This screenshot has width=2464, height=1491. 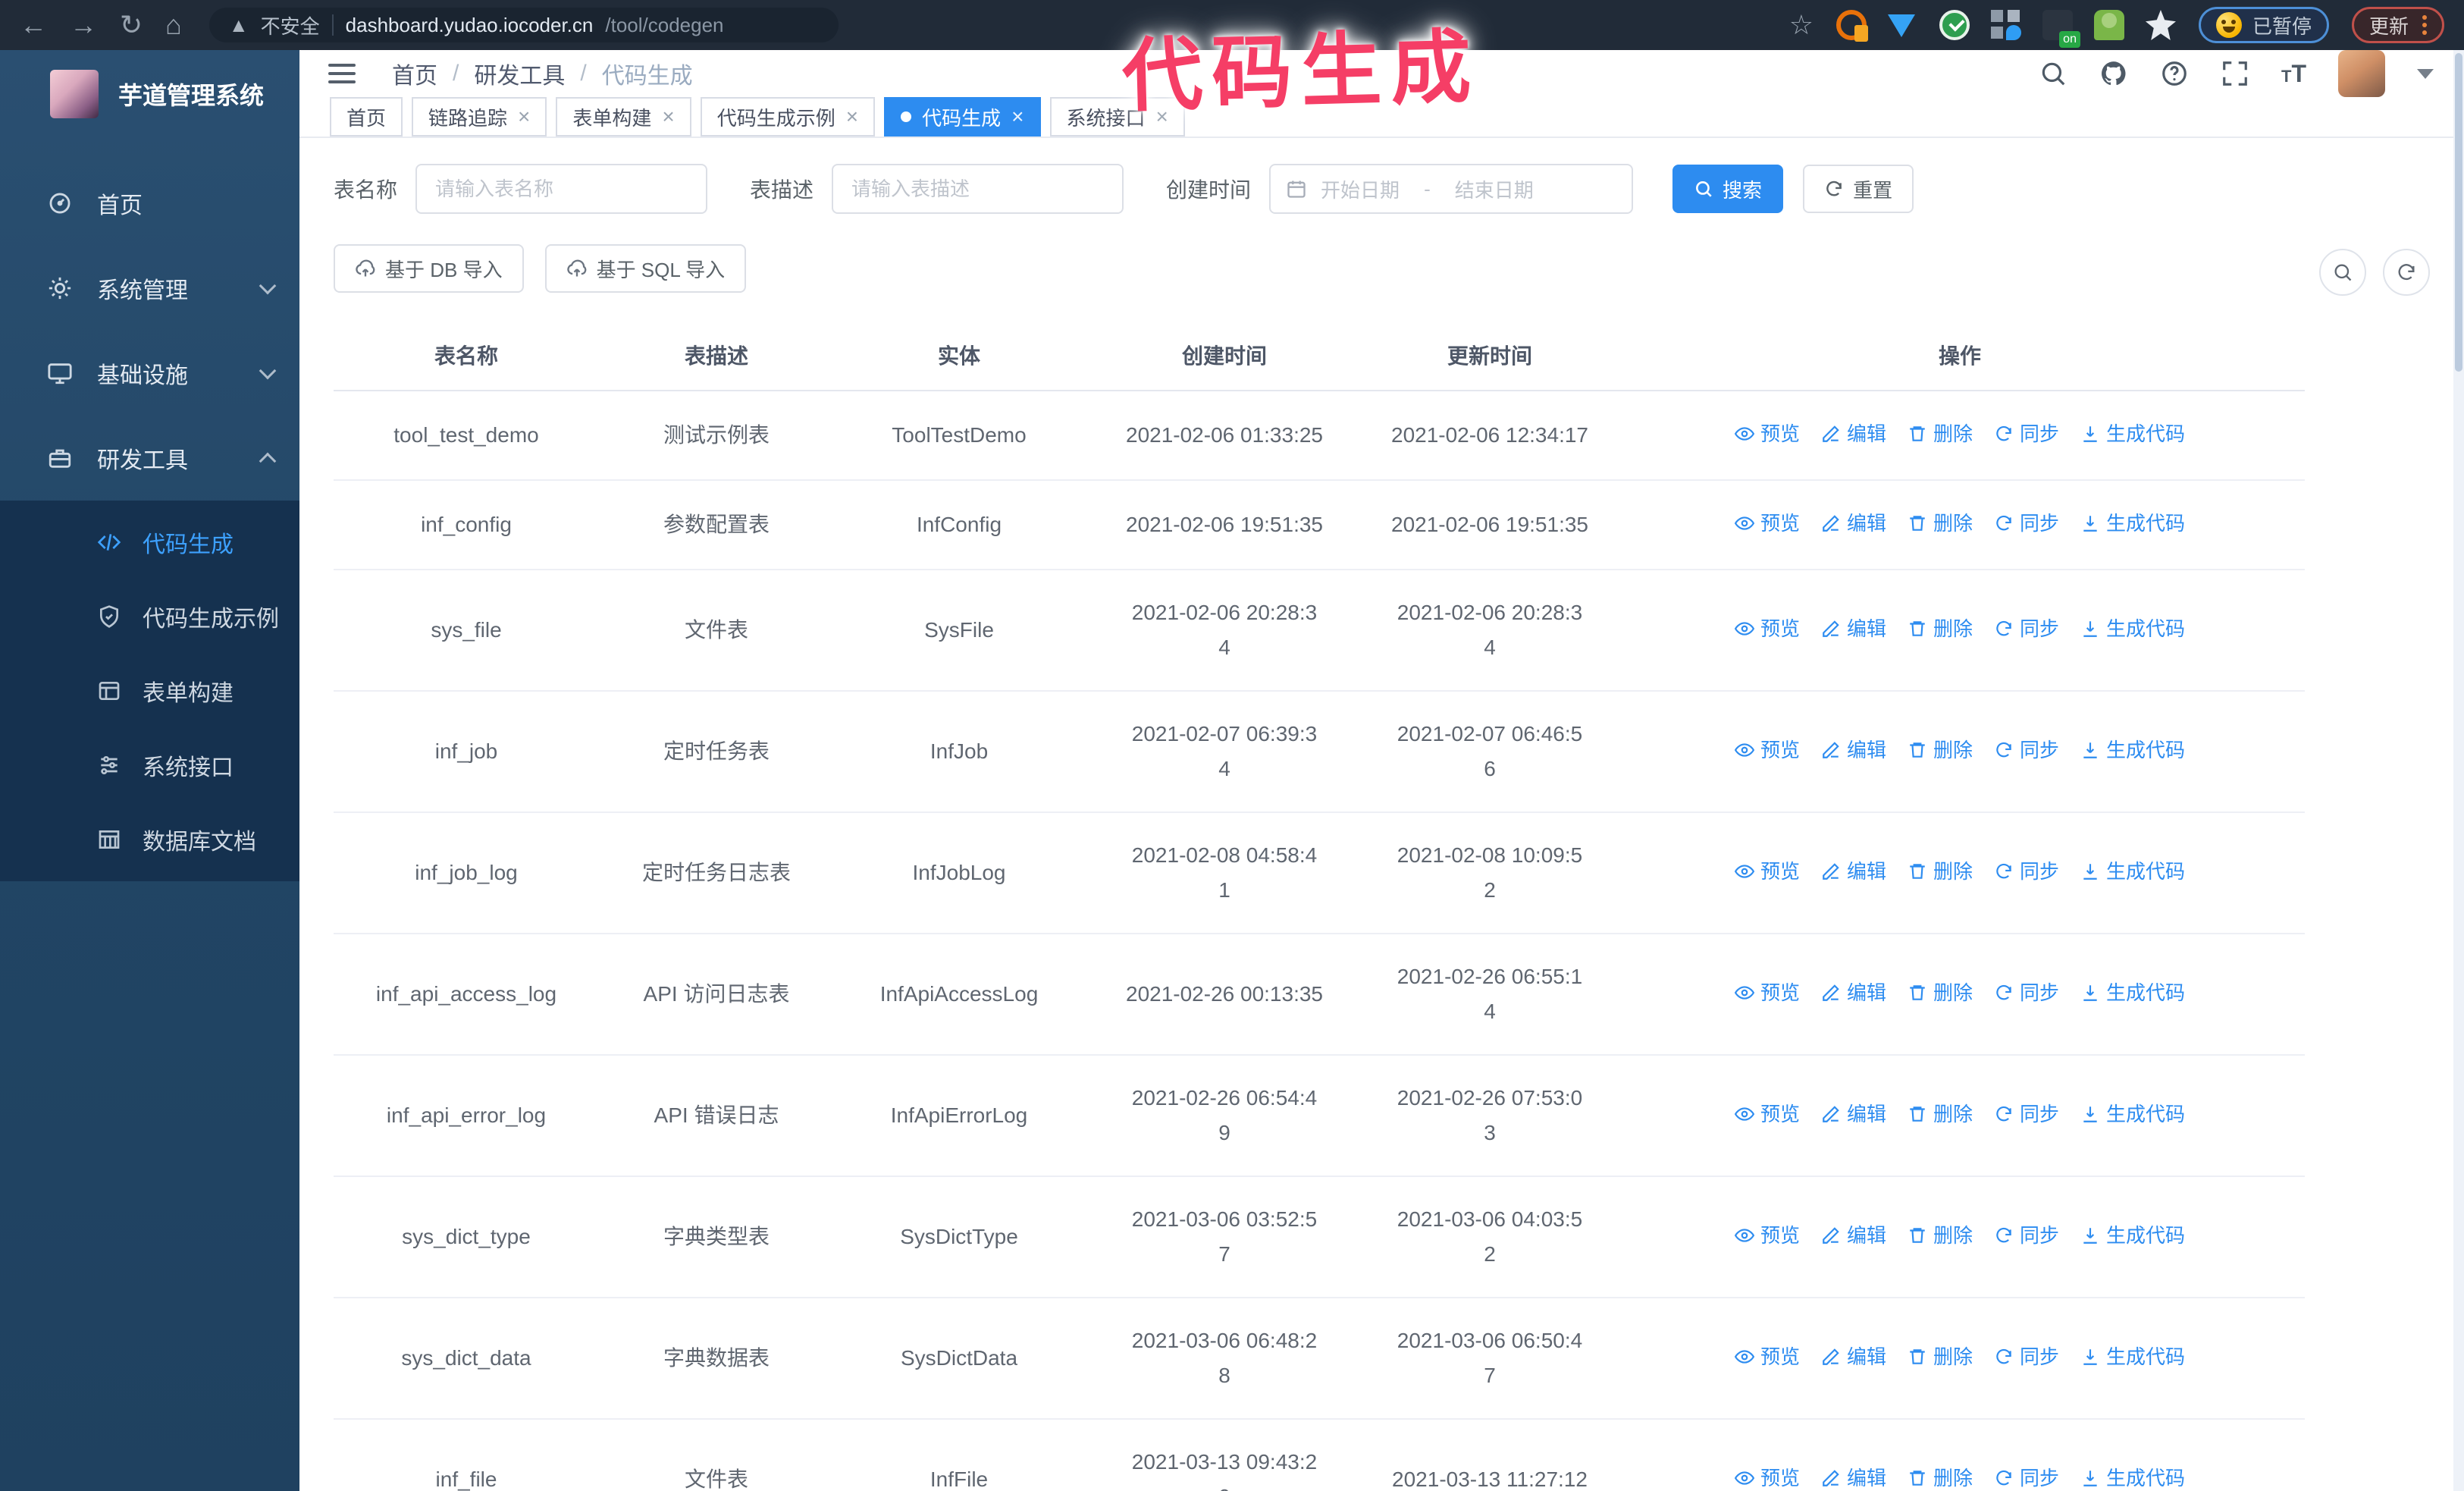 What do you see at coordinates (150, 839) in the screenshot?
I see `sidebar-item-db-doc: 数据库文档` at bounding box center [150, 839].